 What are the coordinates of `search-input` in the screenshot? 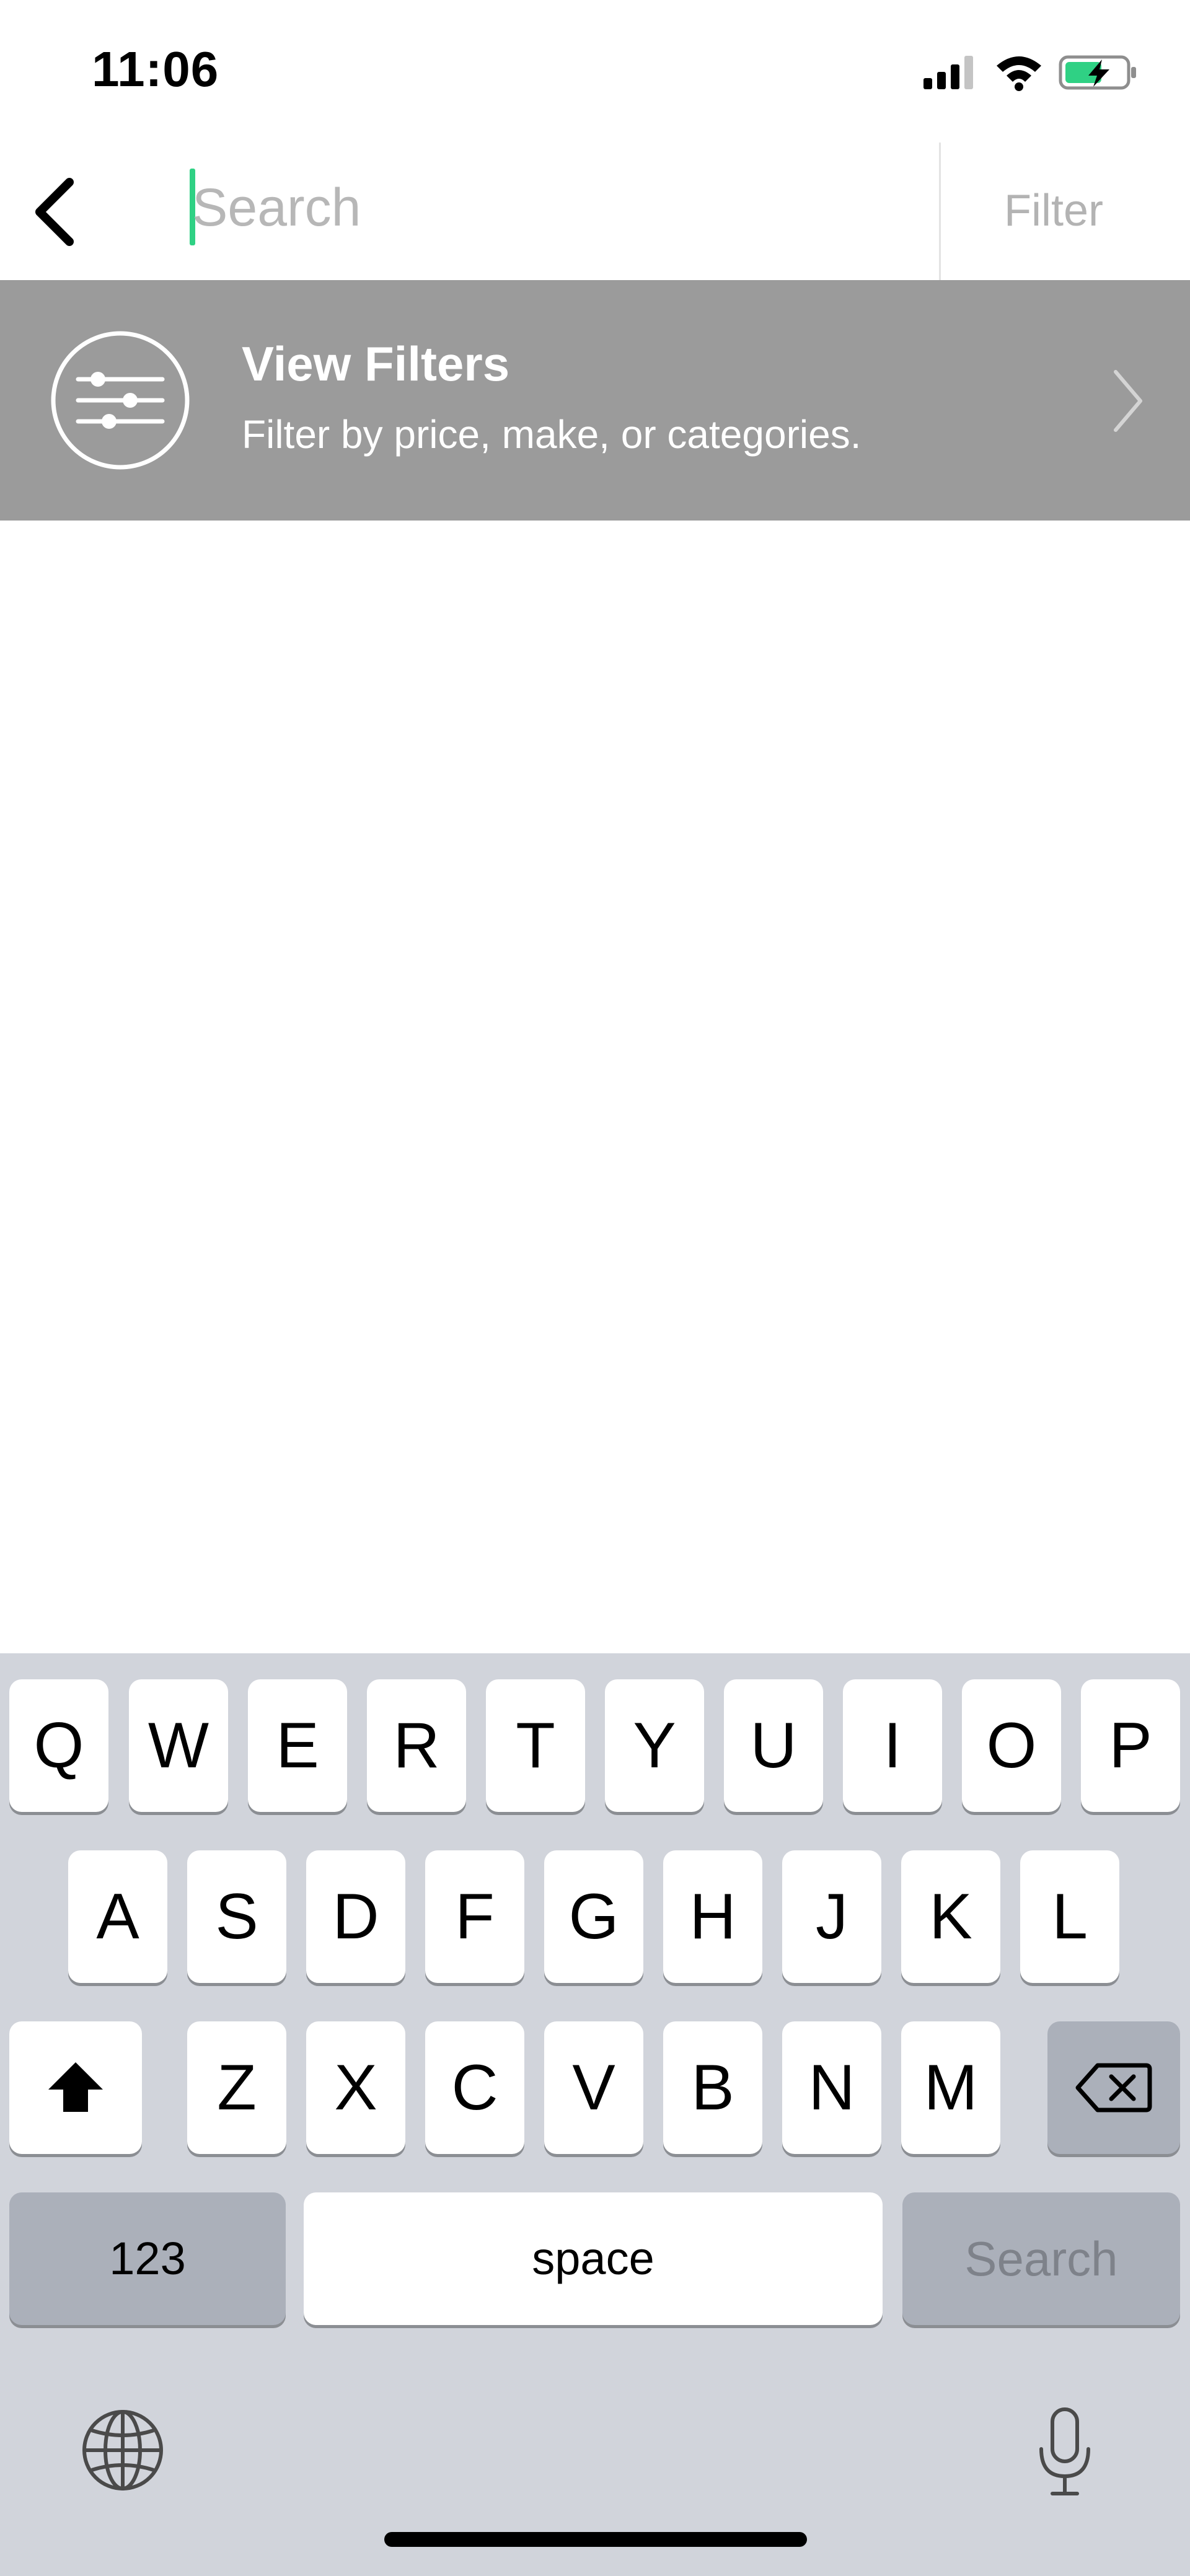 It's located at (554, 207).